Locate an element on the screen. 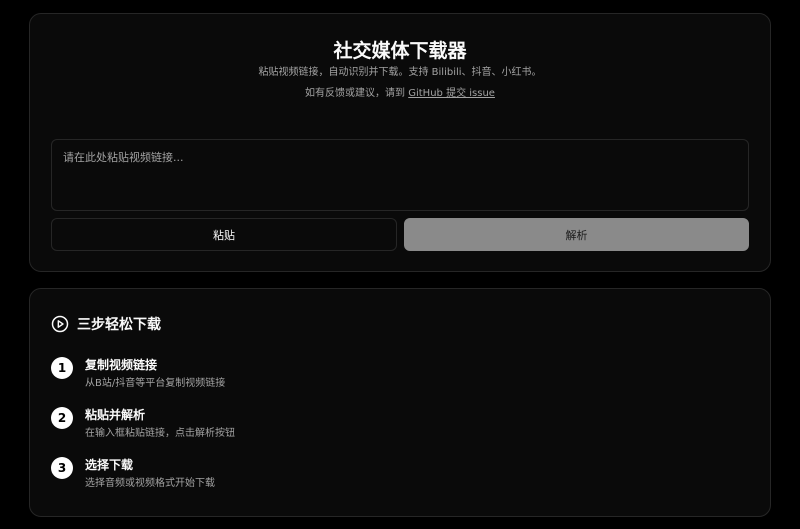 The image size is (800, 529). step-number: 1 is located at coordinates (62, 368).